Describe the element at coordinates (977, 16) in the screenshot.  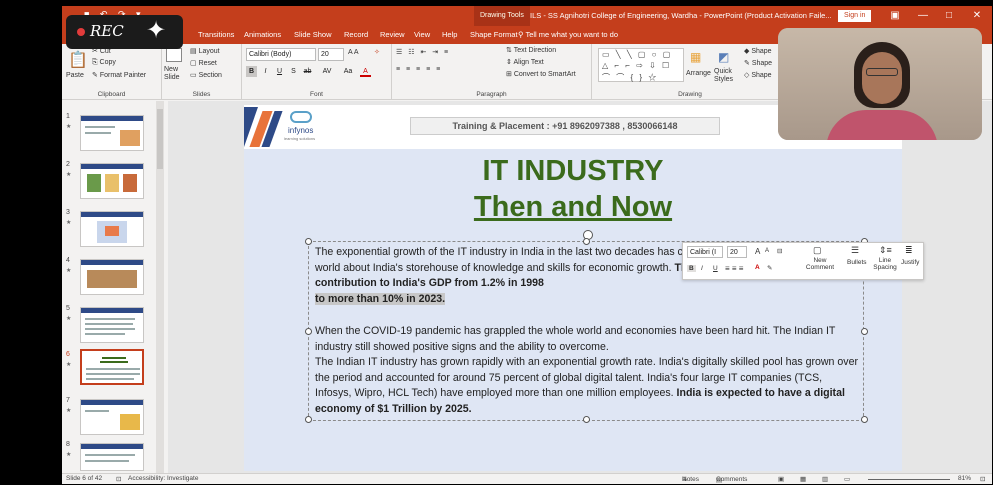
I see `close-button: ✕` at that location.